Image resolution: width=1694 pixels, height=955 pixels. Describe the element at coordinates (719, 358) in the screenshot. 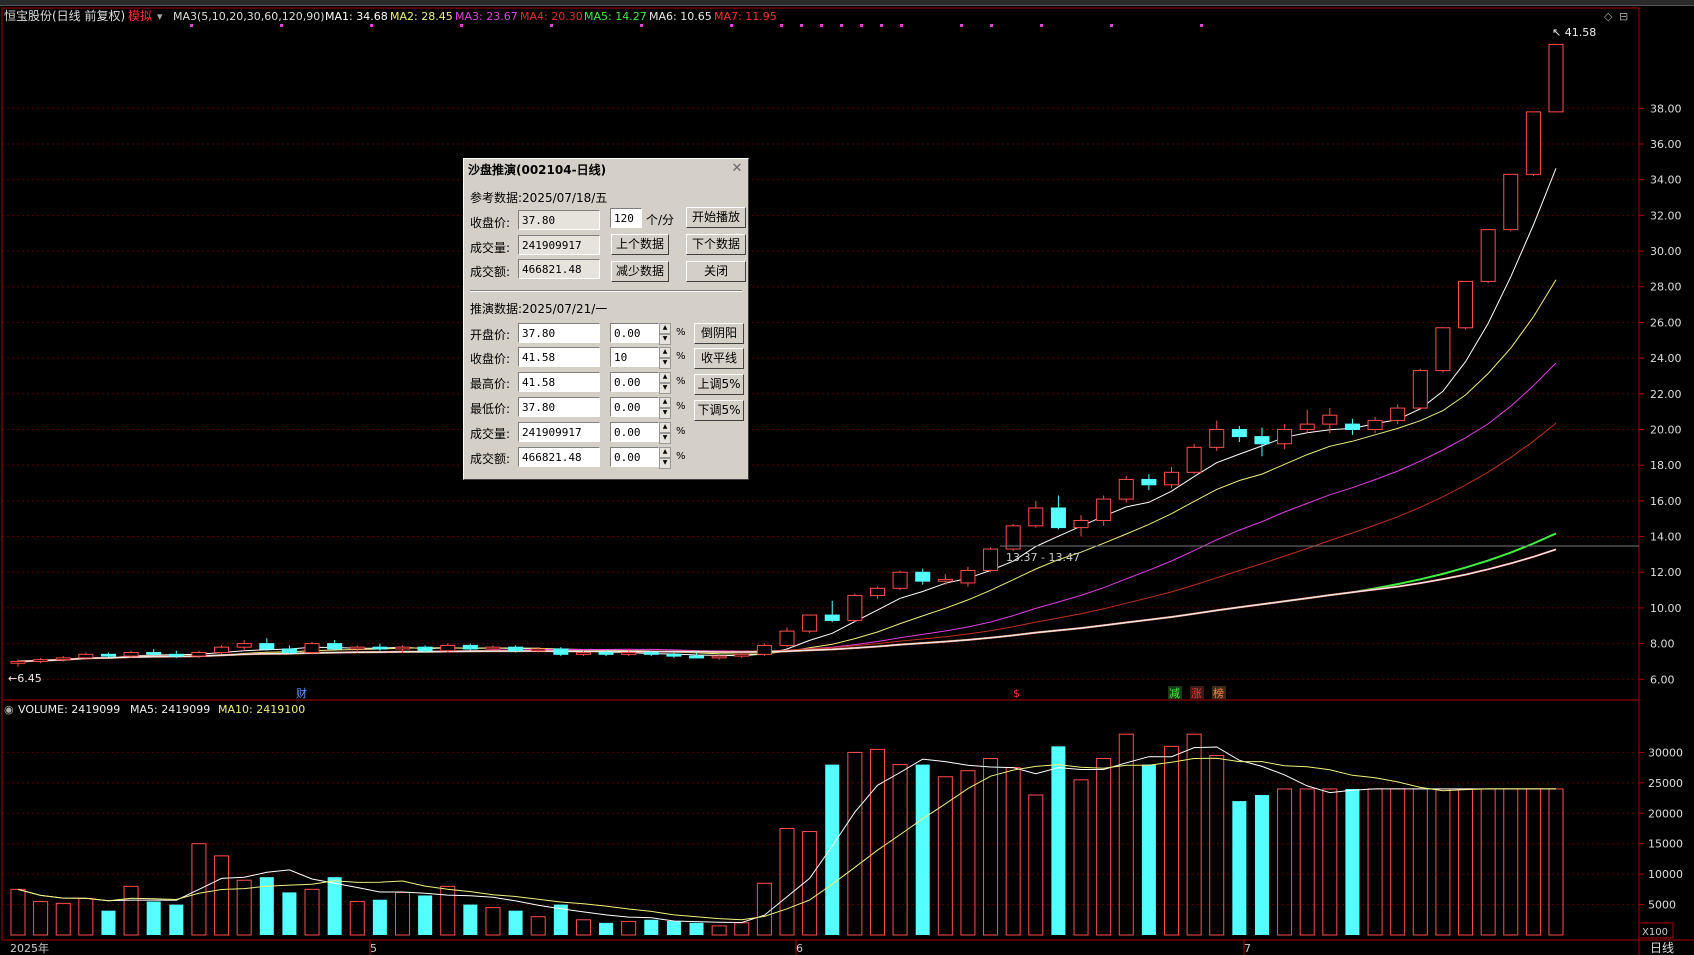

I see `flat-close-button: 收平线` at that location.